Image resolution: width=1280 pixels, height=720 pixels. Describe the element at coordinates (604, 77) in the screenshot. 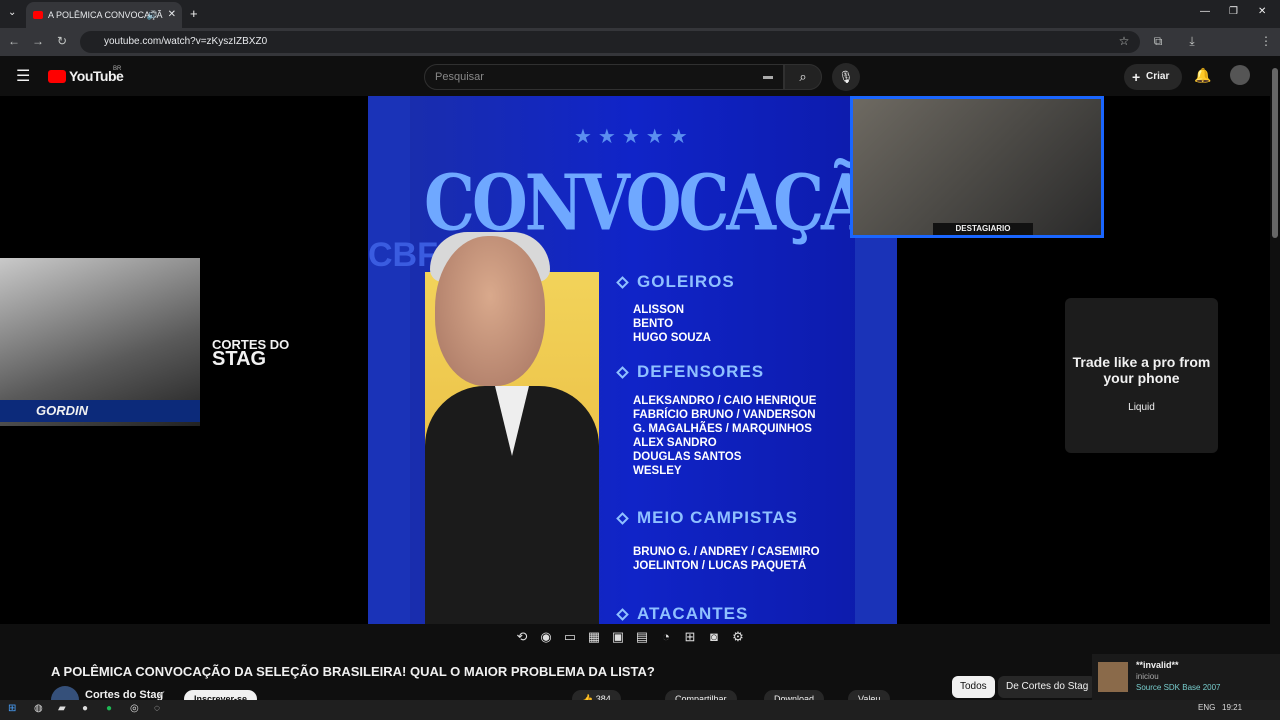

I see `search-input: Pesquisar ▬` at that location.